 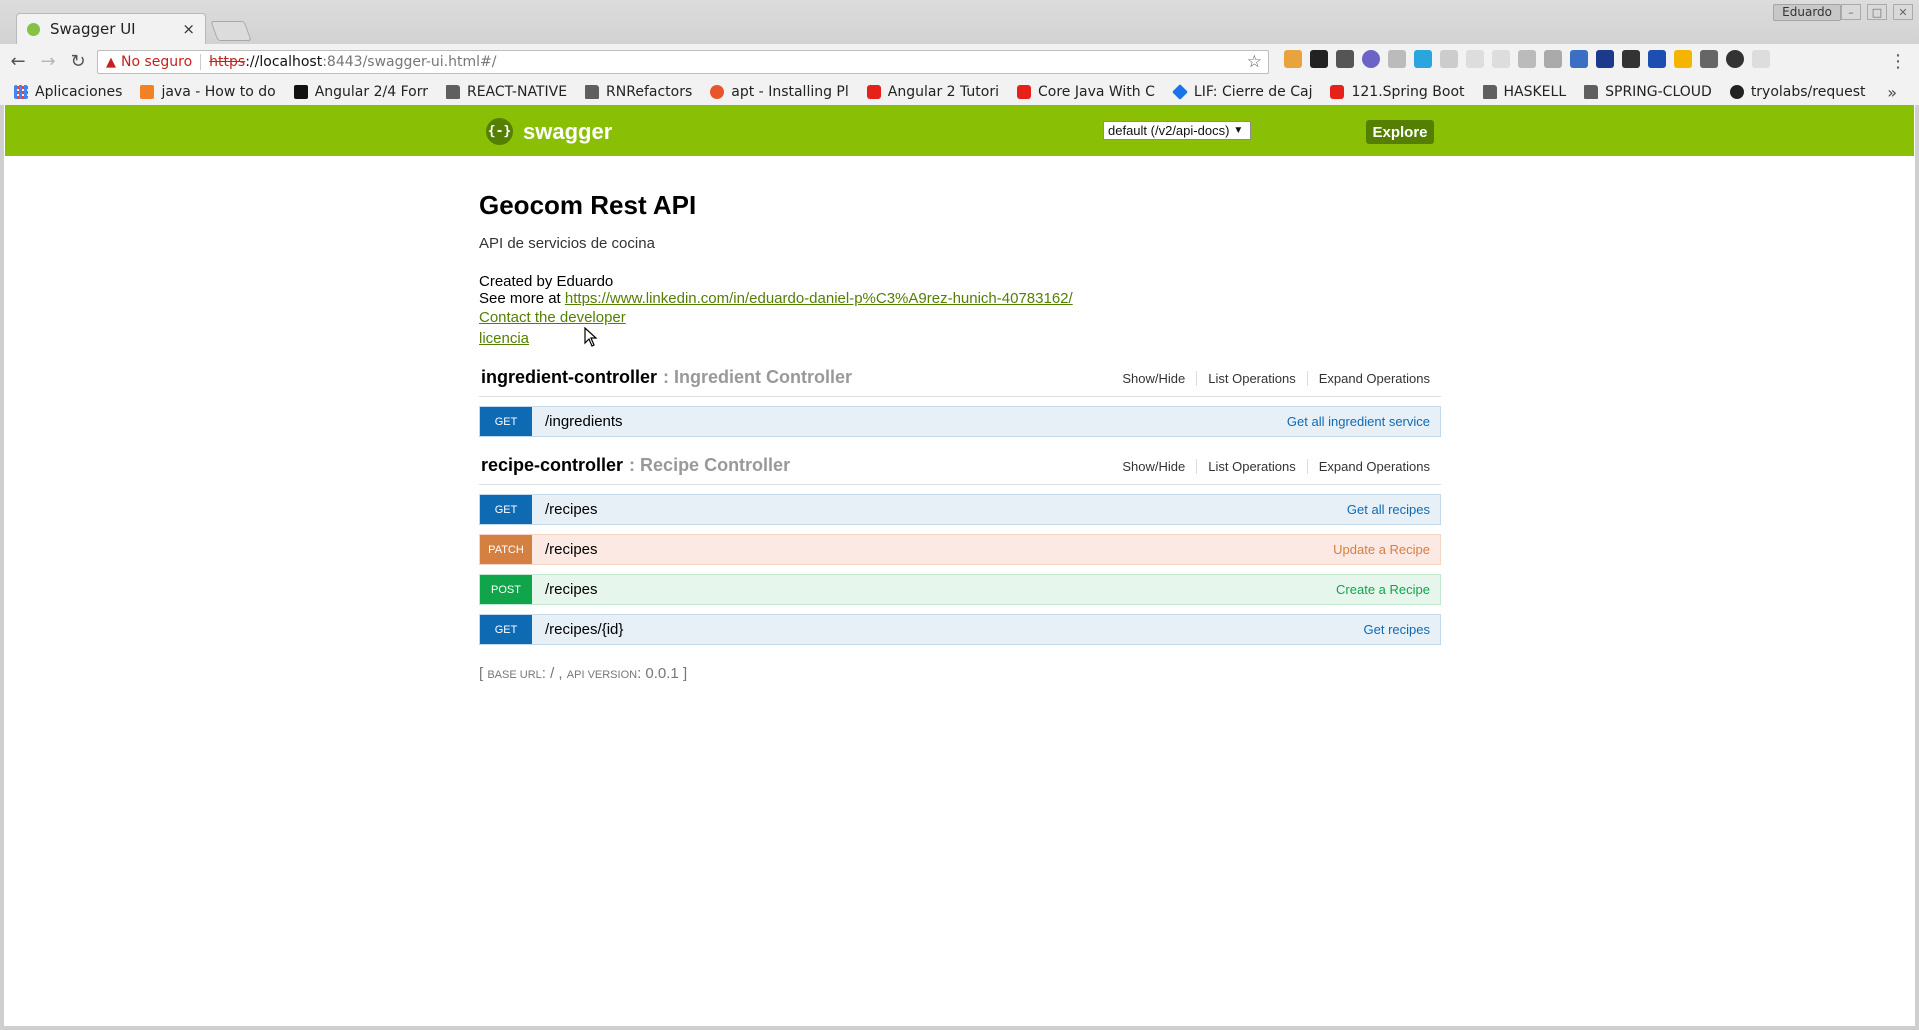 I want to click on bookmark-item: Angular 2 Tutori, so click(x=932, y=92).